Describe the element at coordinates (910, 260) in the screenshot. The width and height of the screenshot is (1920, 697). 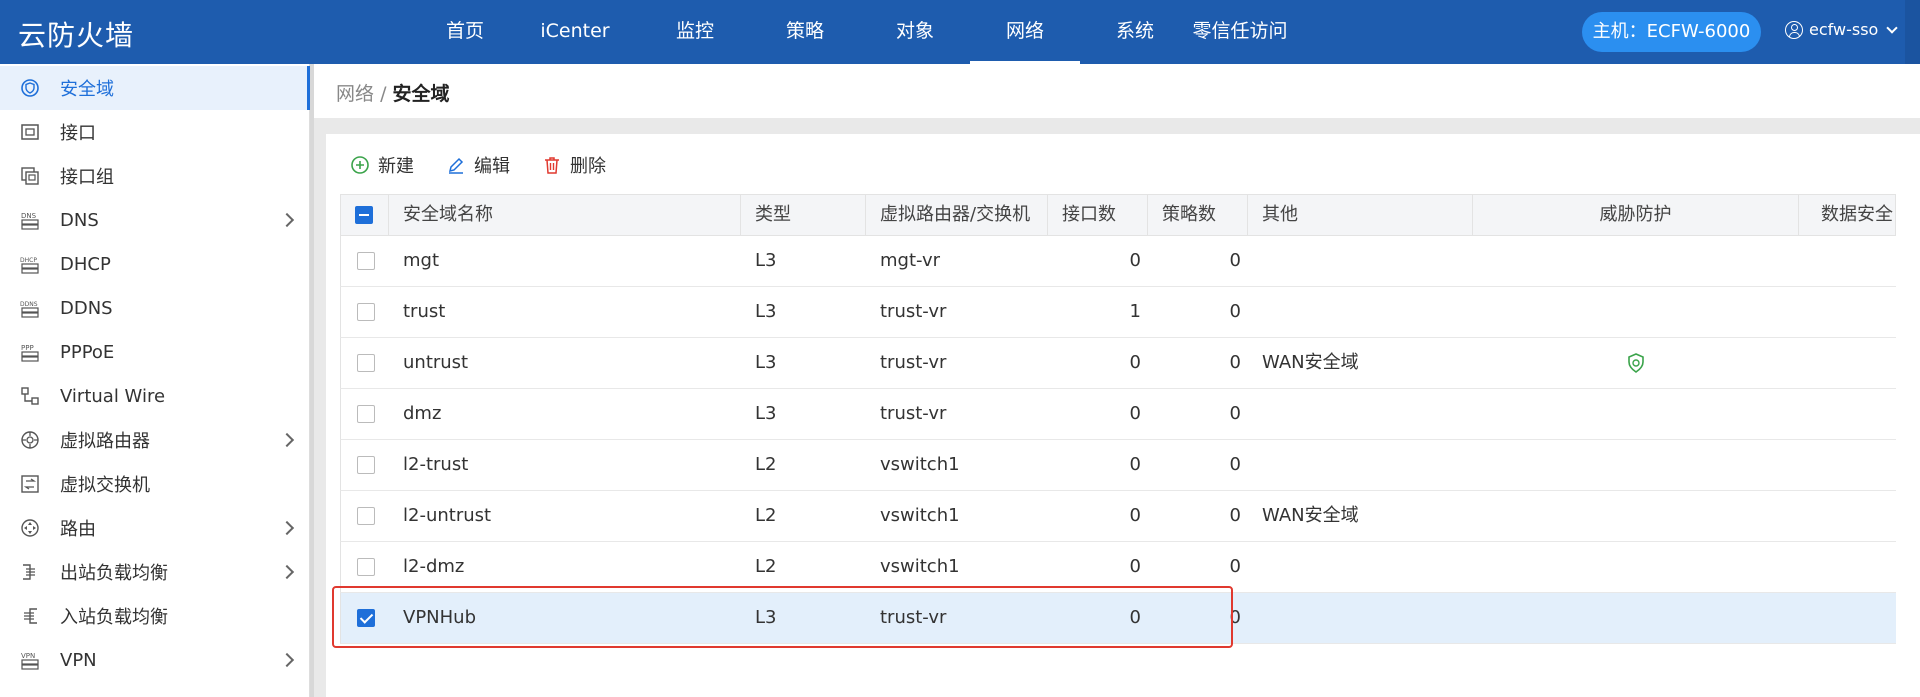
I see `cell-virtual-router: mgt-vr` at that location.